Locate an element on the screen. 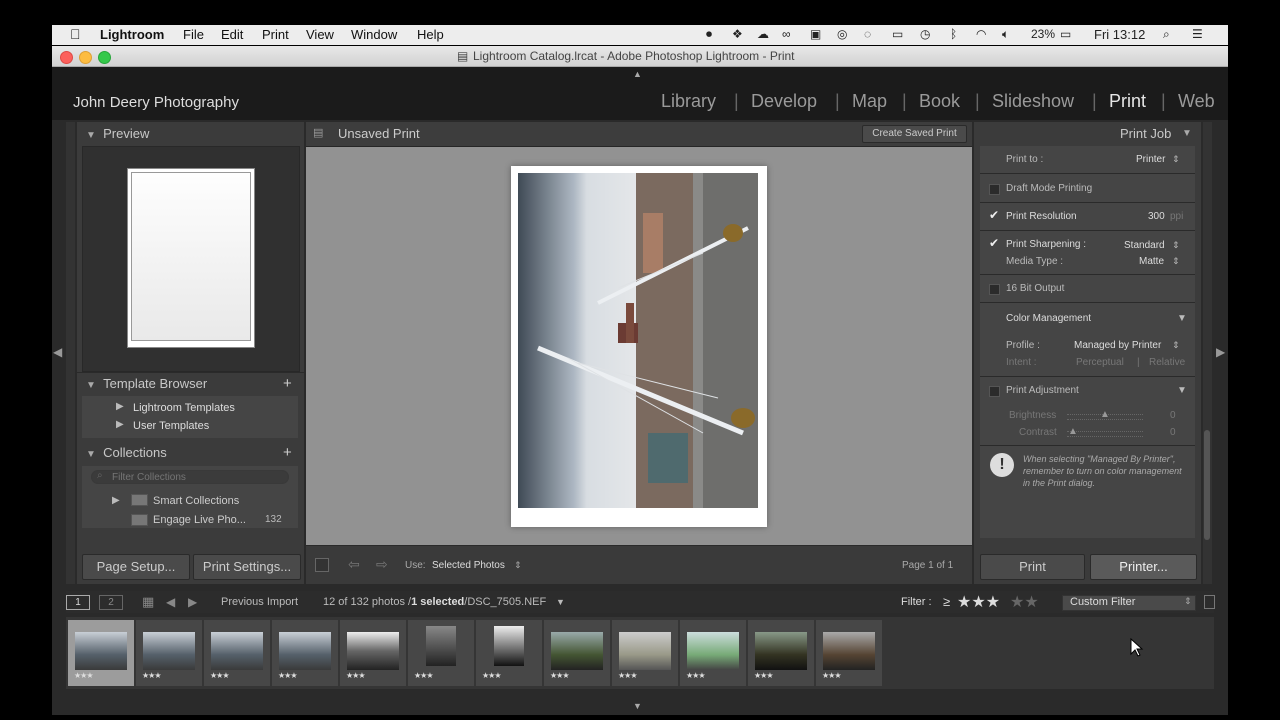 Image resolution: width=1280 pixels, height=720 pixels. resolution-value: 300 is located at coordinates (1156, 216).